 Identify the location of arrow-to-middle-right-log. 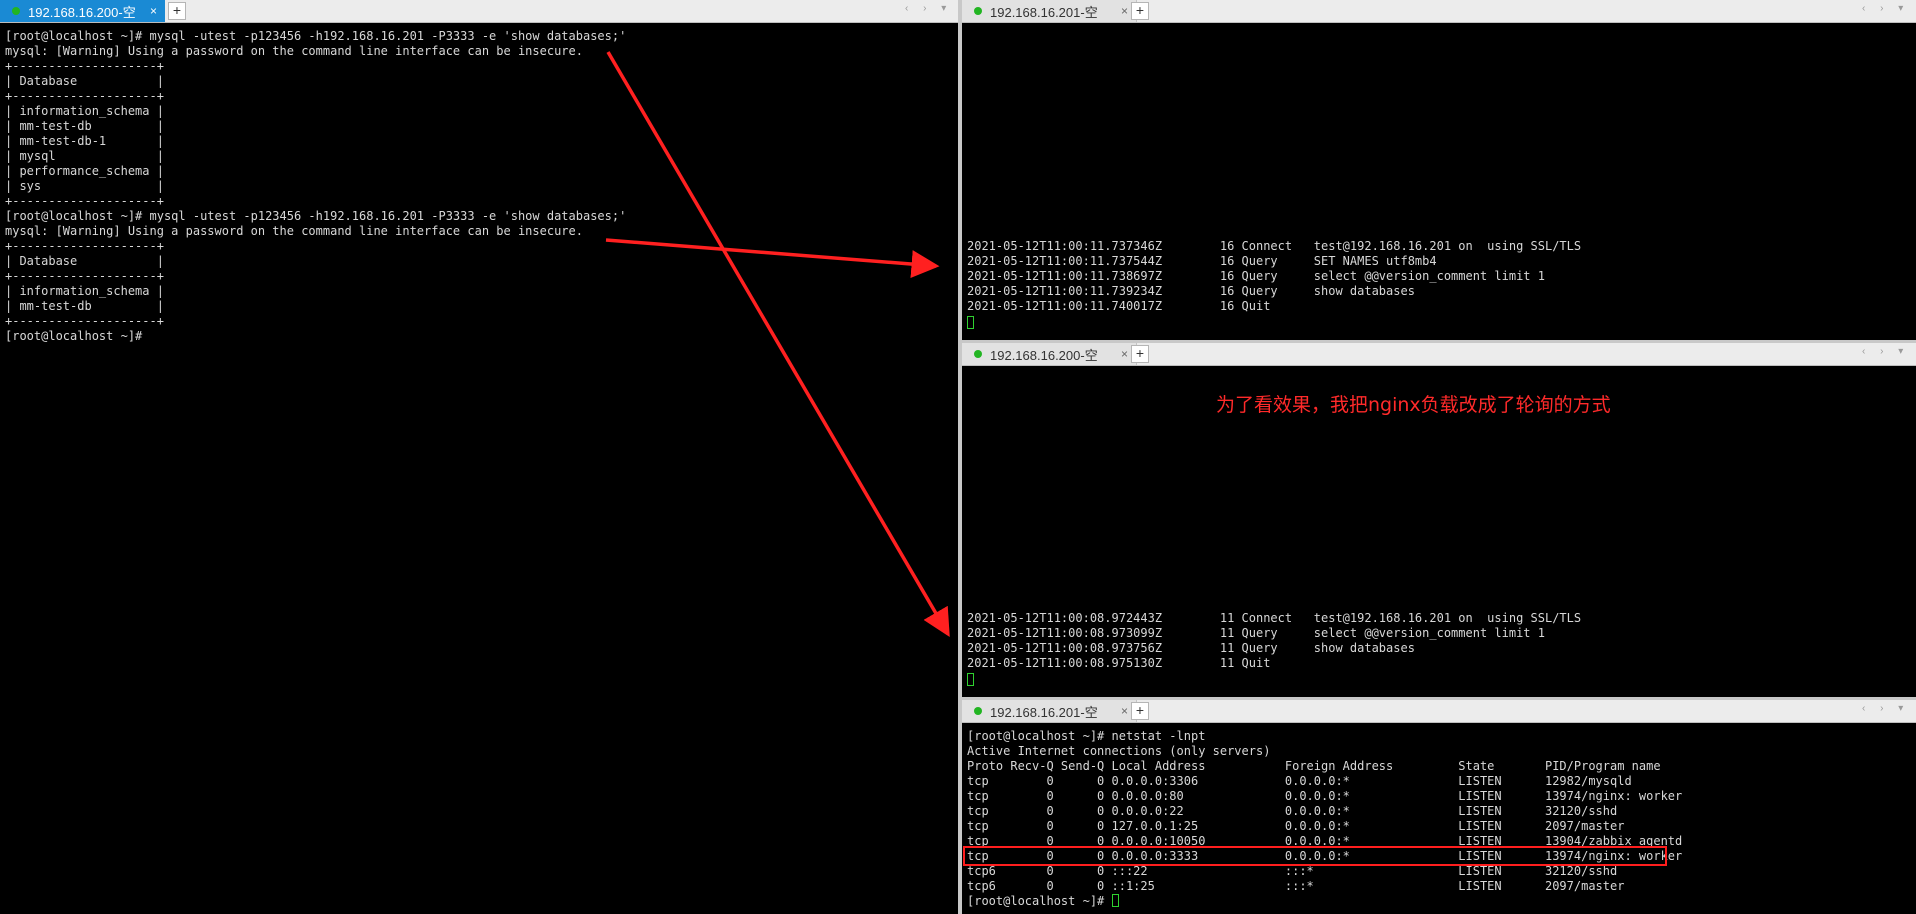
(778, 344).